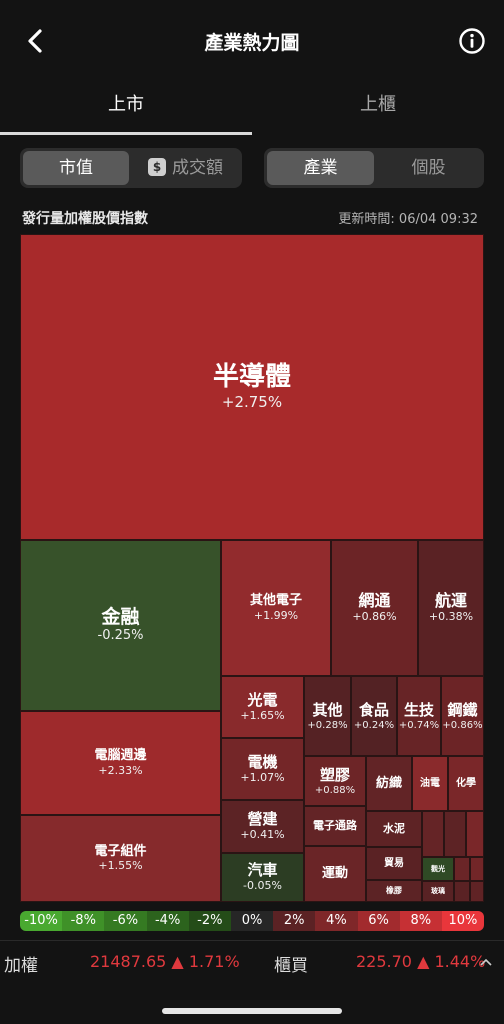 The image size is (504, 1024). I want to click on cell-industry-name: 其他電子, so click(275, 601).